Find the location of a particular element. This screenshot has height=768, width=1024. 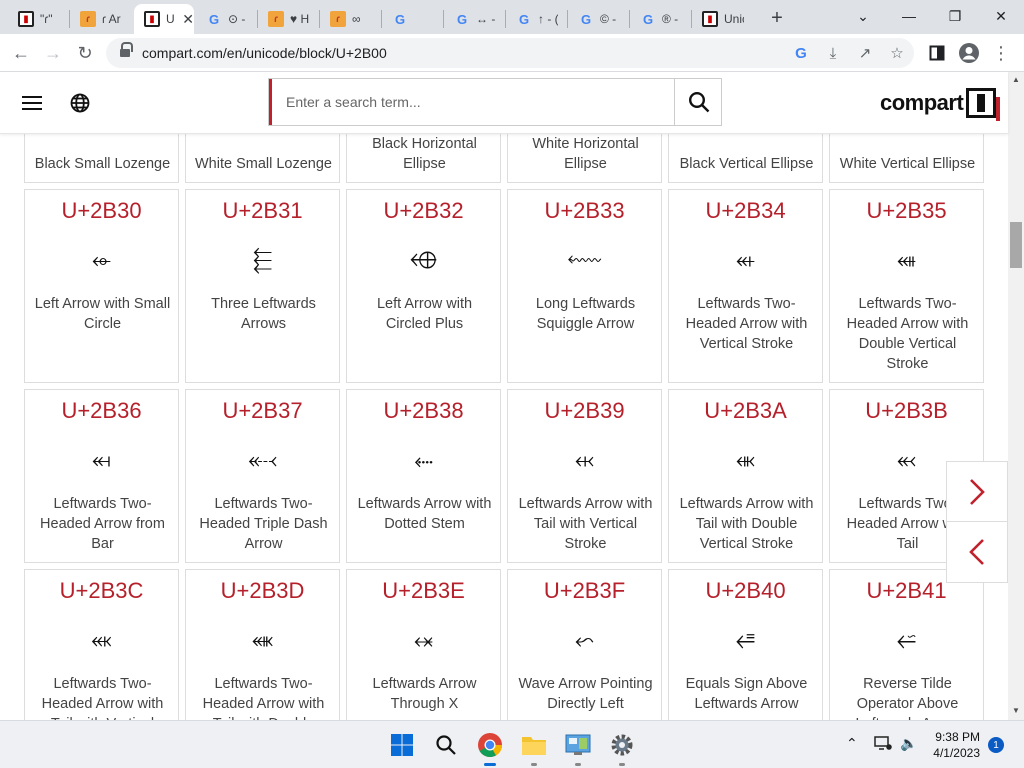

notification-badge: 1 is located at coordinates (996, 745).